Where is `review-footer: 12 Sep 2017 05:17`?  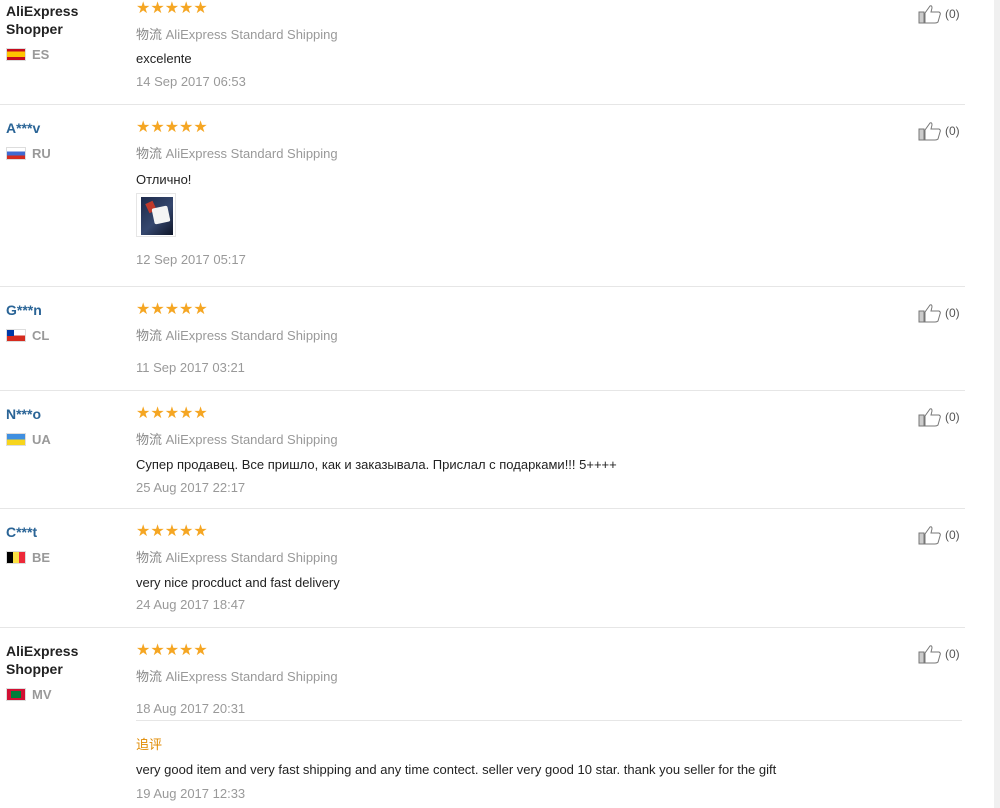 review-footer: 12 Sep 2017 05:17 is located at coordinates (496, 259).